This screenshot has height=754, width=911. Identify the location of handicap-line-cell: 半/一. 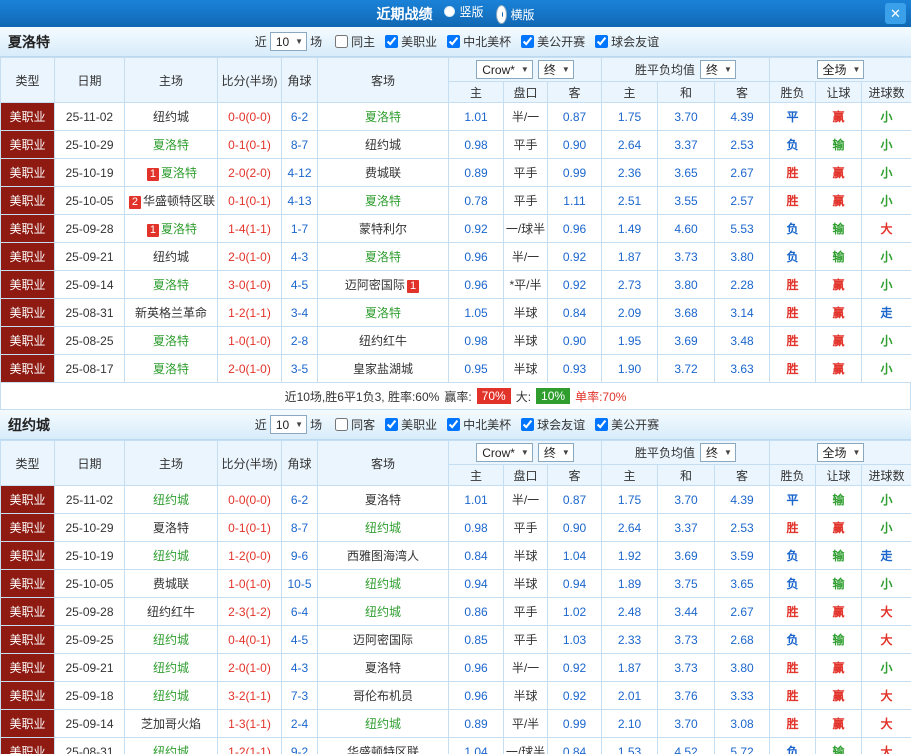
(525, 667).